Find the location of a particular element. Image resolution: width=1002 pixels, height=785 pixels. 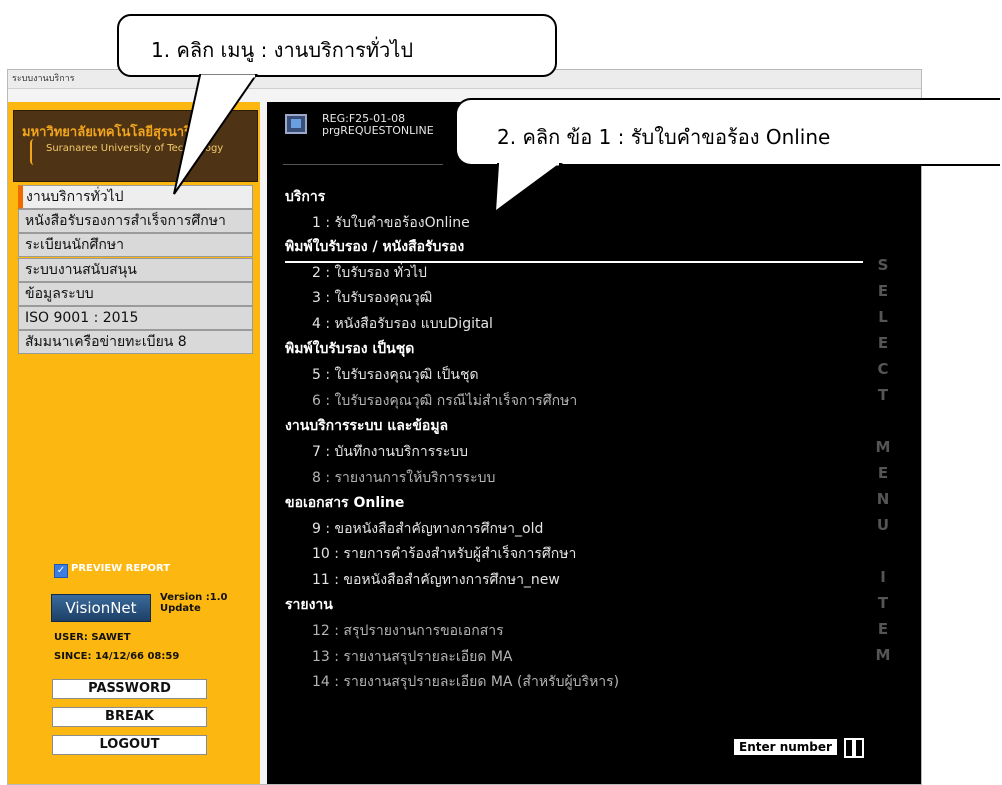

sidebar-item-support: ระบบงานสนับสนุน is located at coordinates (135, 270).